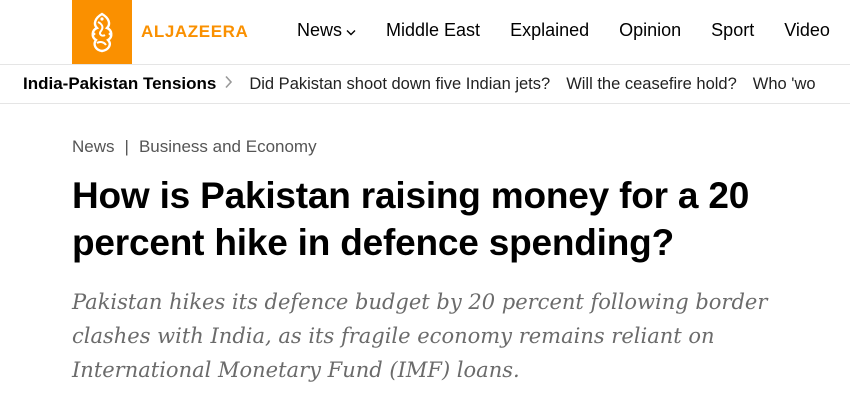 Image resolution: width=850 pixels, height=402 pixels. I want to click on nav-item-opinion: Opinion, so click(650, 30).